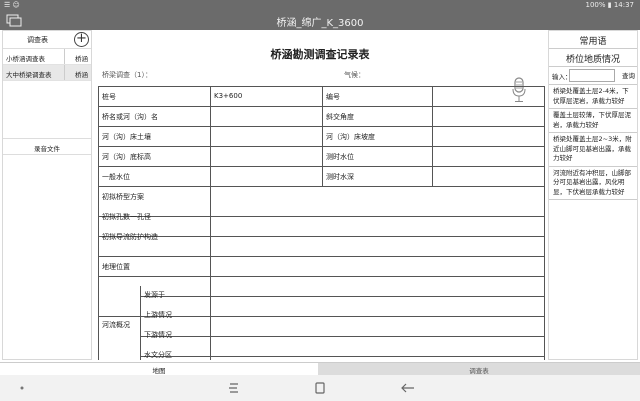 The width and height of the screenshot is (640, 401). Describe the element at coordinates (47, 195) in the screenshot. I see `survey-list-panel: 调查表 + 小桥涵调查表 桥涵 大中桥梁调查表 桥涵 录音文件` at that location.